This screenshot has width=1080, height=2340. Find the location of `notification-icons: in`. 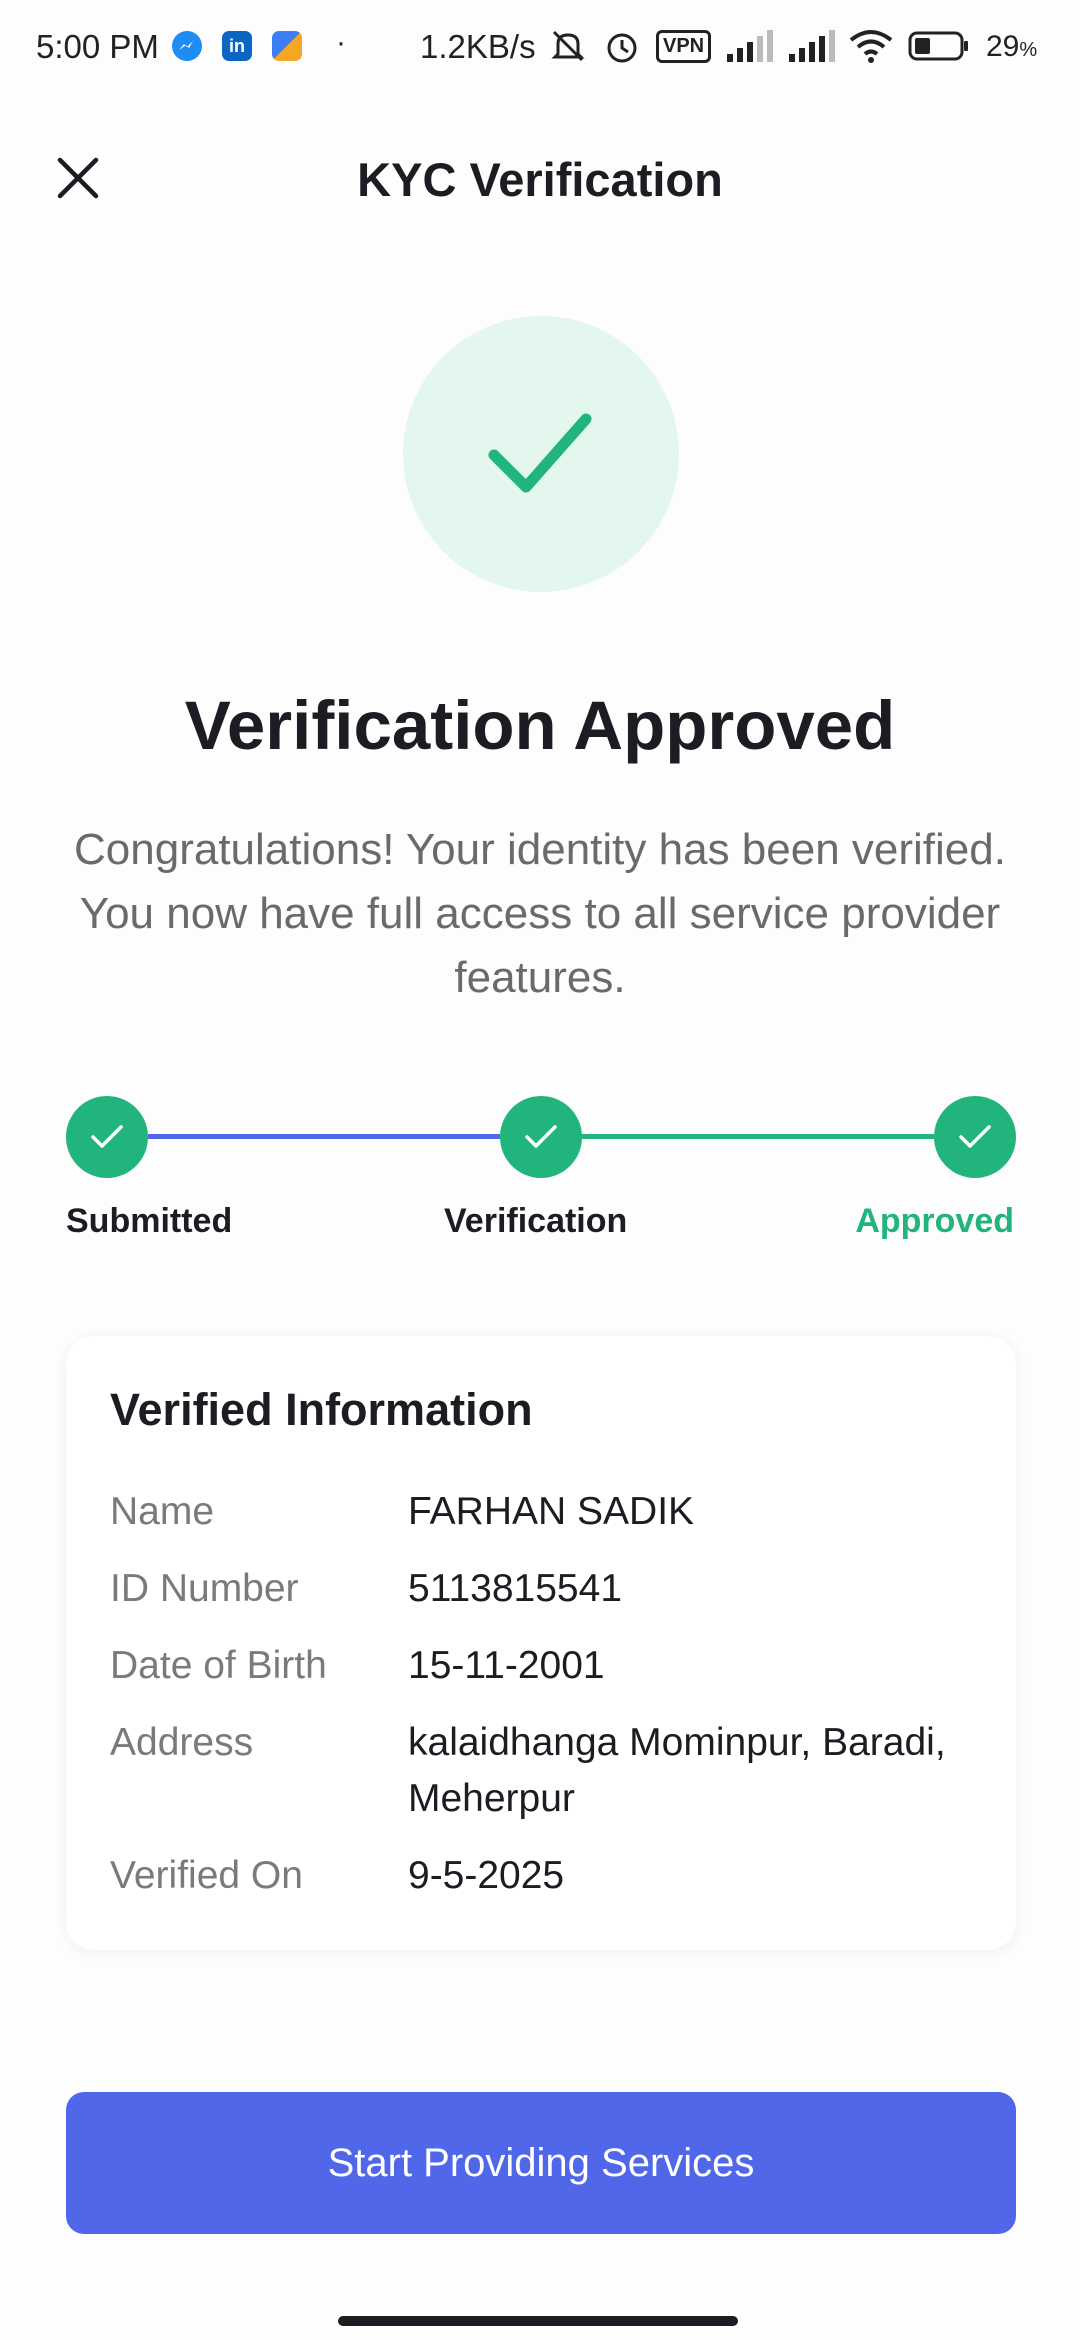

notification-icons: in is located at coordinates (237, 46).